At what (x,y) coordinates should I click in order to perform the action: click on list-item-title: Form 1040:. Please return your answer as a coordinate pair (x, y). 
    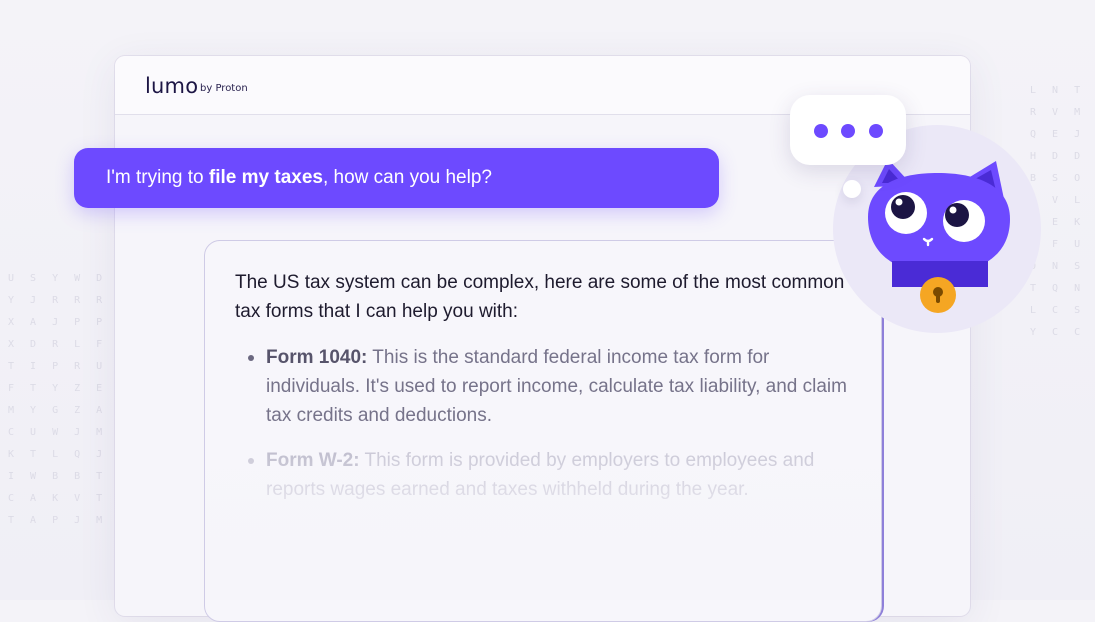
    Looking at the image, I should click on (317, 357).